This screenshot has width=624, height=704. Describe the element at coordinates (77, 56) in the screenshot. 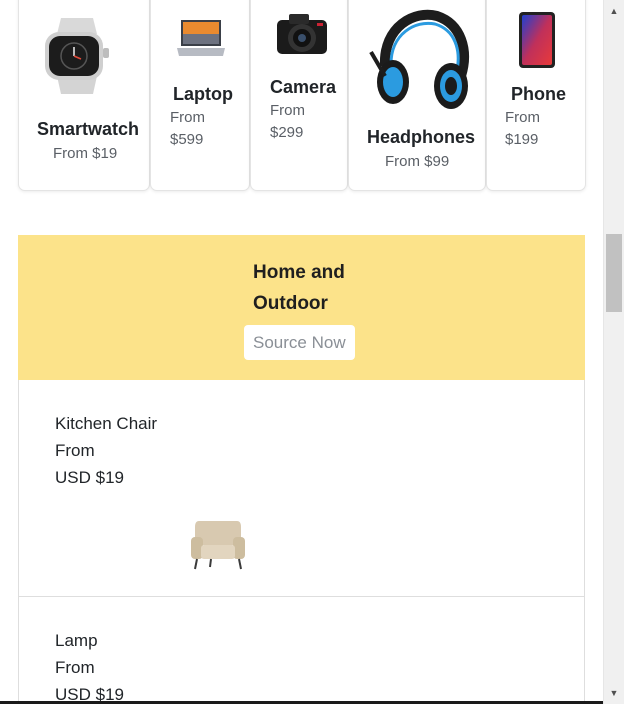

I see `smartwatch-image` at that location.